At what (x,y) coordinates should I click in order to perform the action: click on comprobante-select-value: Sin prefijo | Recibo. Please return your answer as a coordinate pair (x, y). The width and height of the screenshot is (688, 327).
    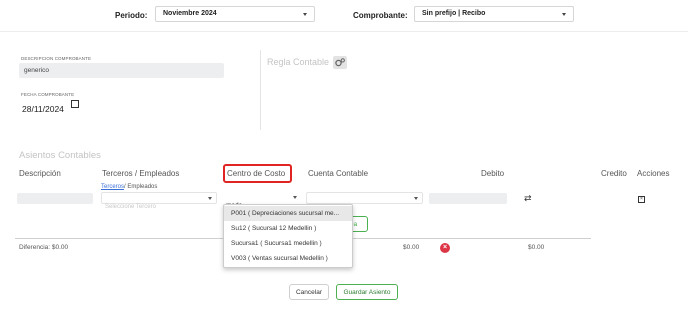
    Looking at the image, I should click on (454, 13).